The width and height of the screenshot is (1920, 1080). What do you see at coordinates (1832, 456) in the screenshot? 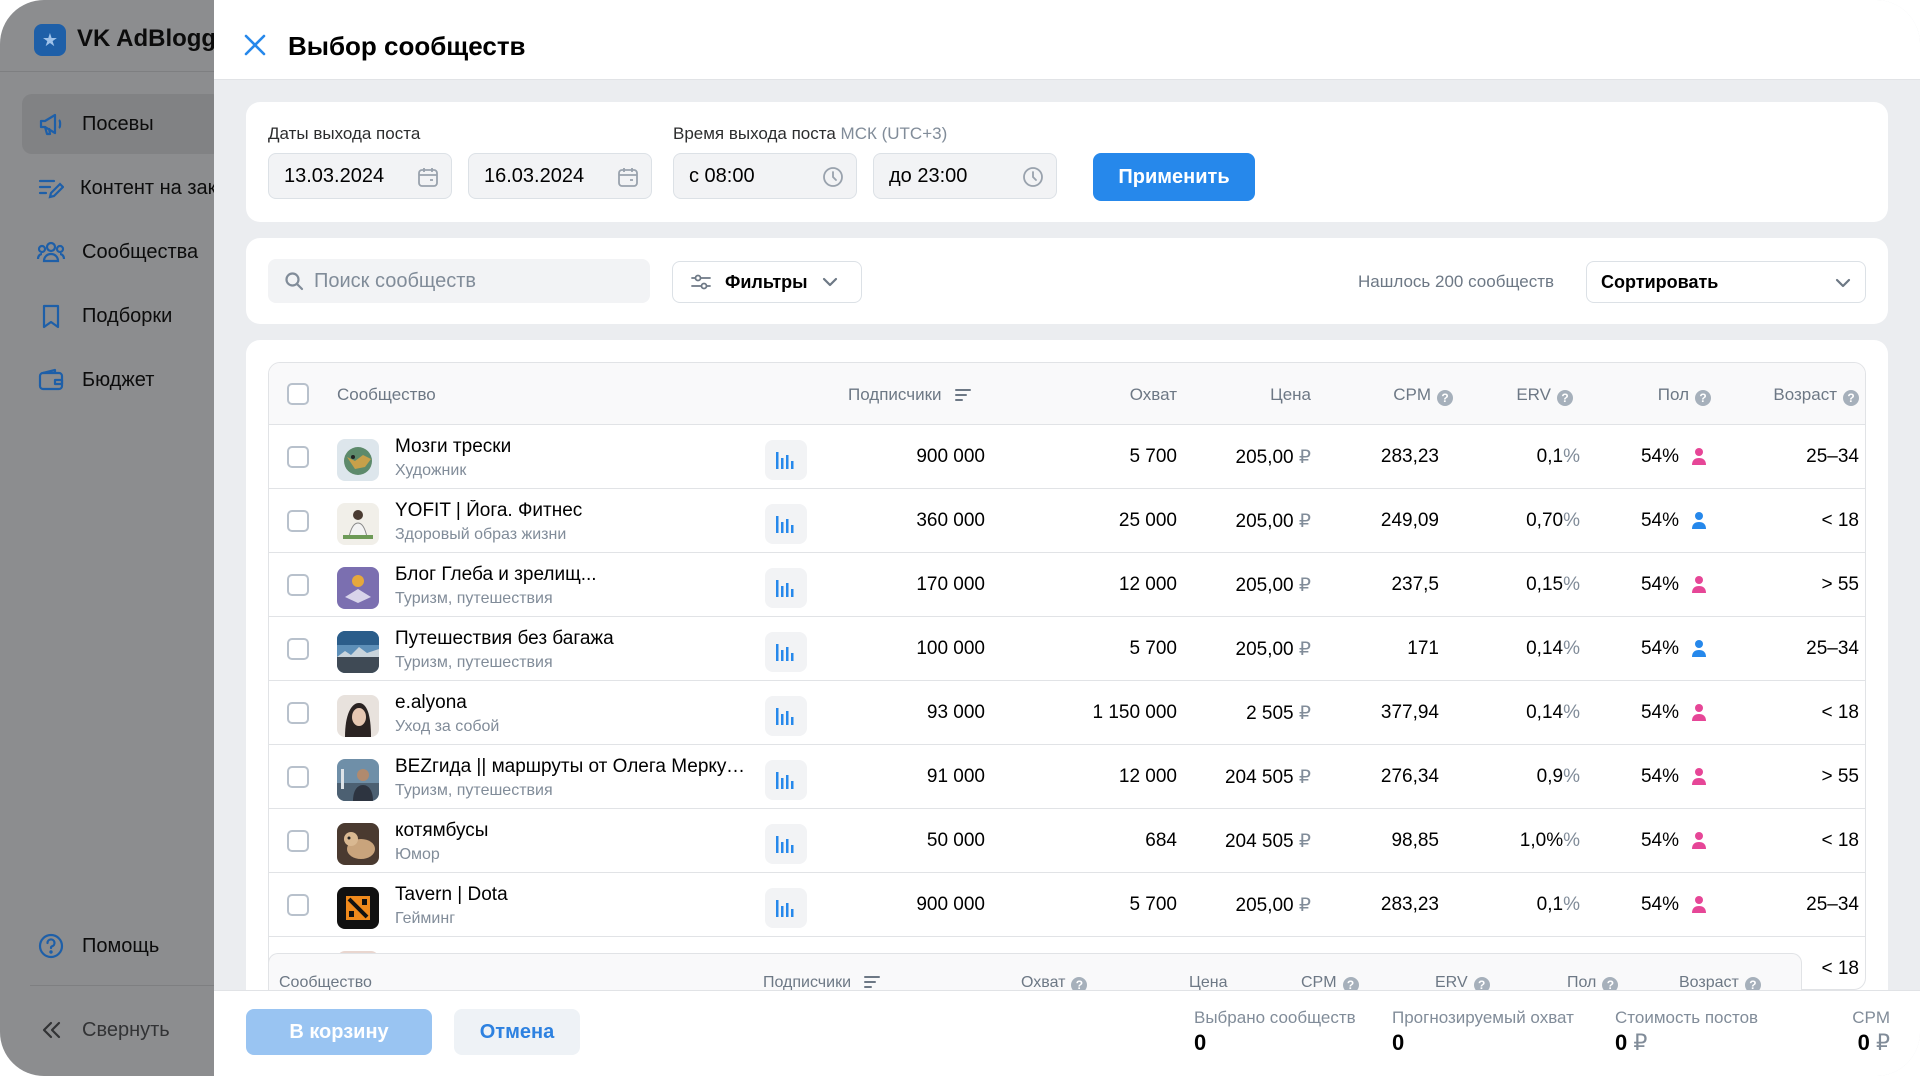
I see `age-value: 25–34` at bounding box center [1832, 456].